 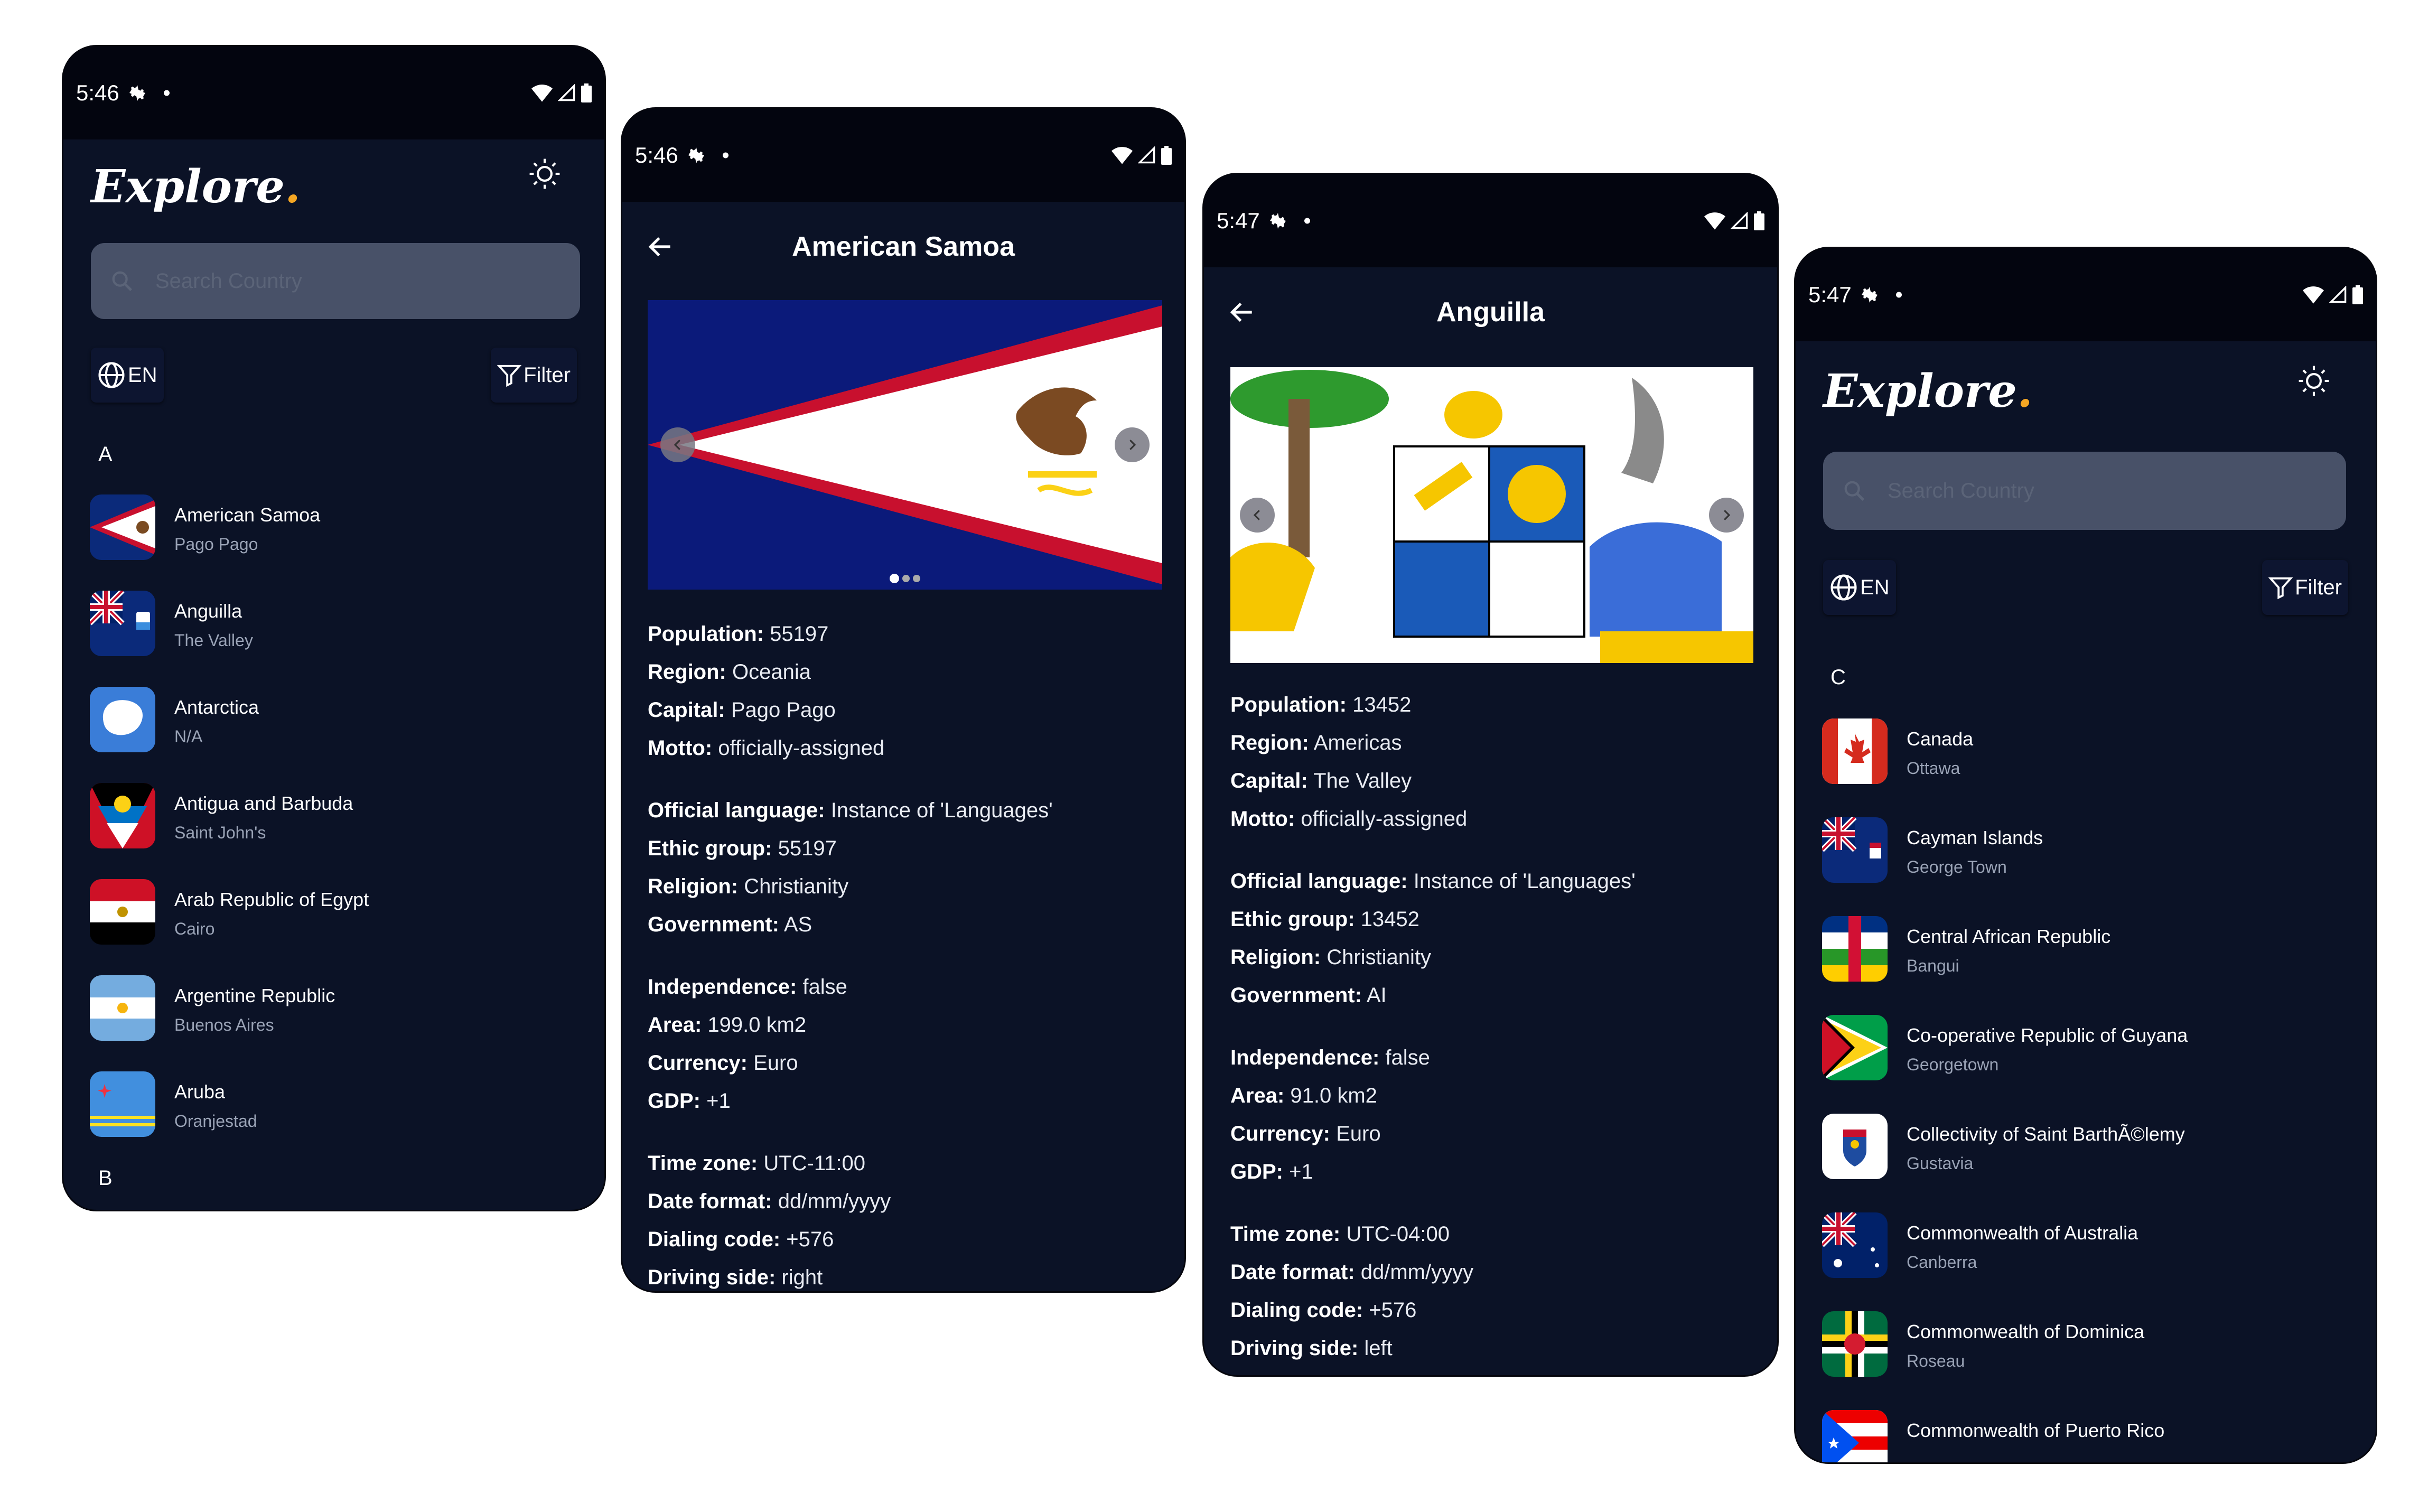 I want to click on list-item-arab-republic-of-egypt: Arab Republic of Egypt Cairo, so click(x=333, y=913).